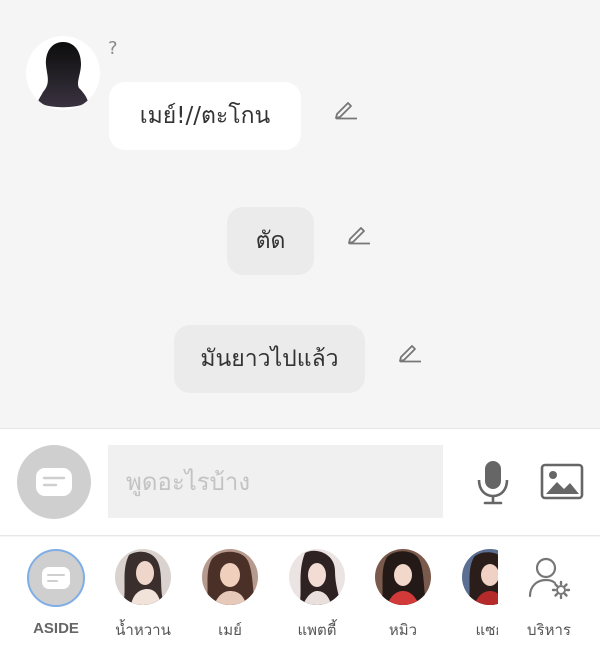  What do you see at coordinates (230, 630) in the screenshot?
I see `character-label: เมย์` at bounding box center [230, 630].